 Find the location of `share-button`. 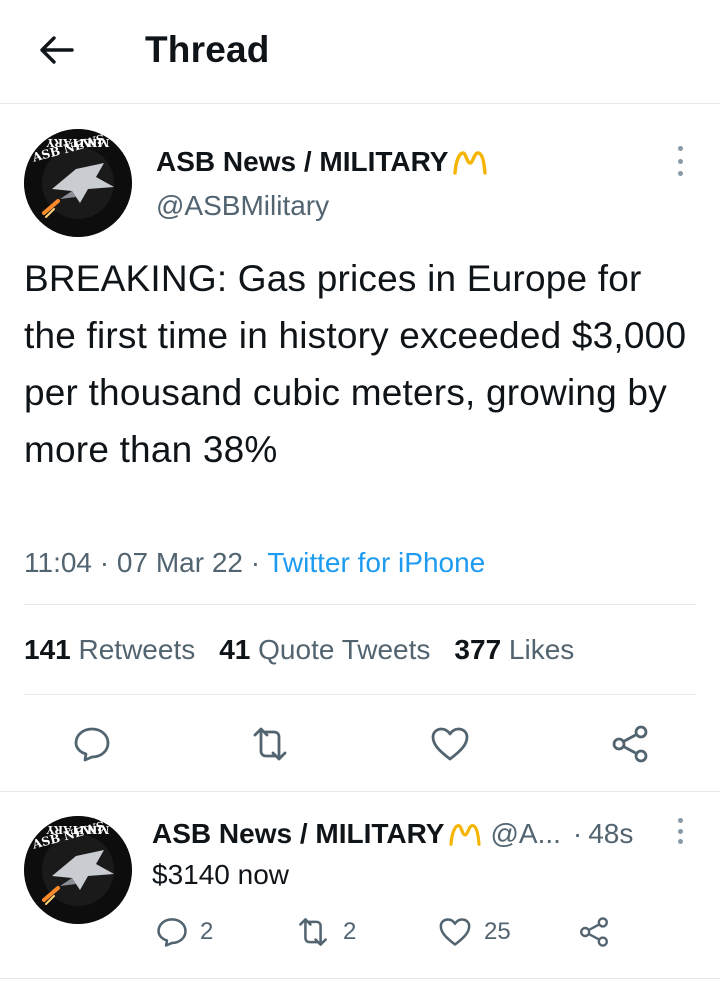

share-button is located at coordinates (630, 744).